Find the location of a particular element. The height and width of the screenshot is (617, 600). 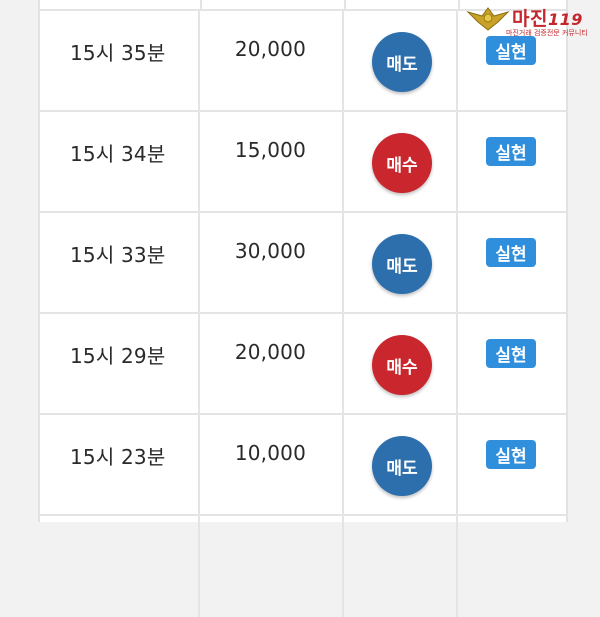

site-watermark: 마진119 마진거래 검증전문 커뮤니티 is located at coordinates (531, 22).